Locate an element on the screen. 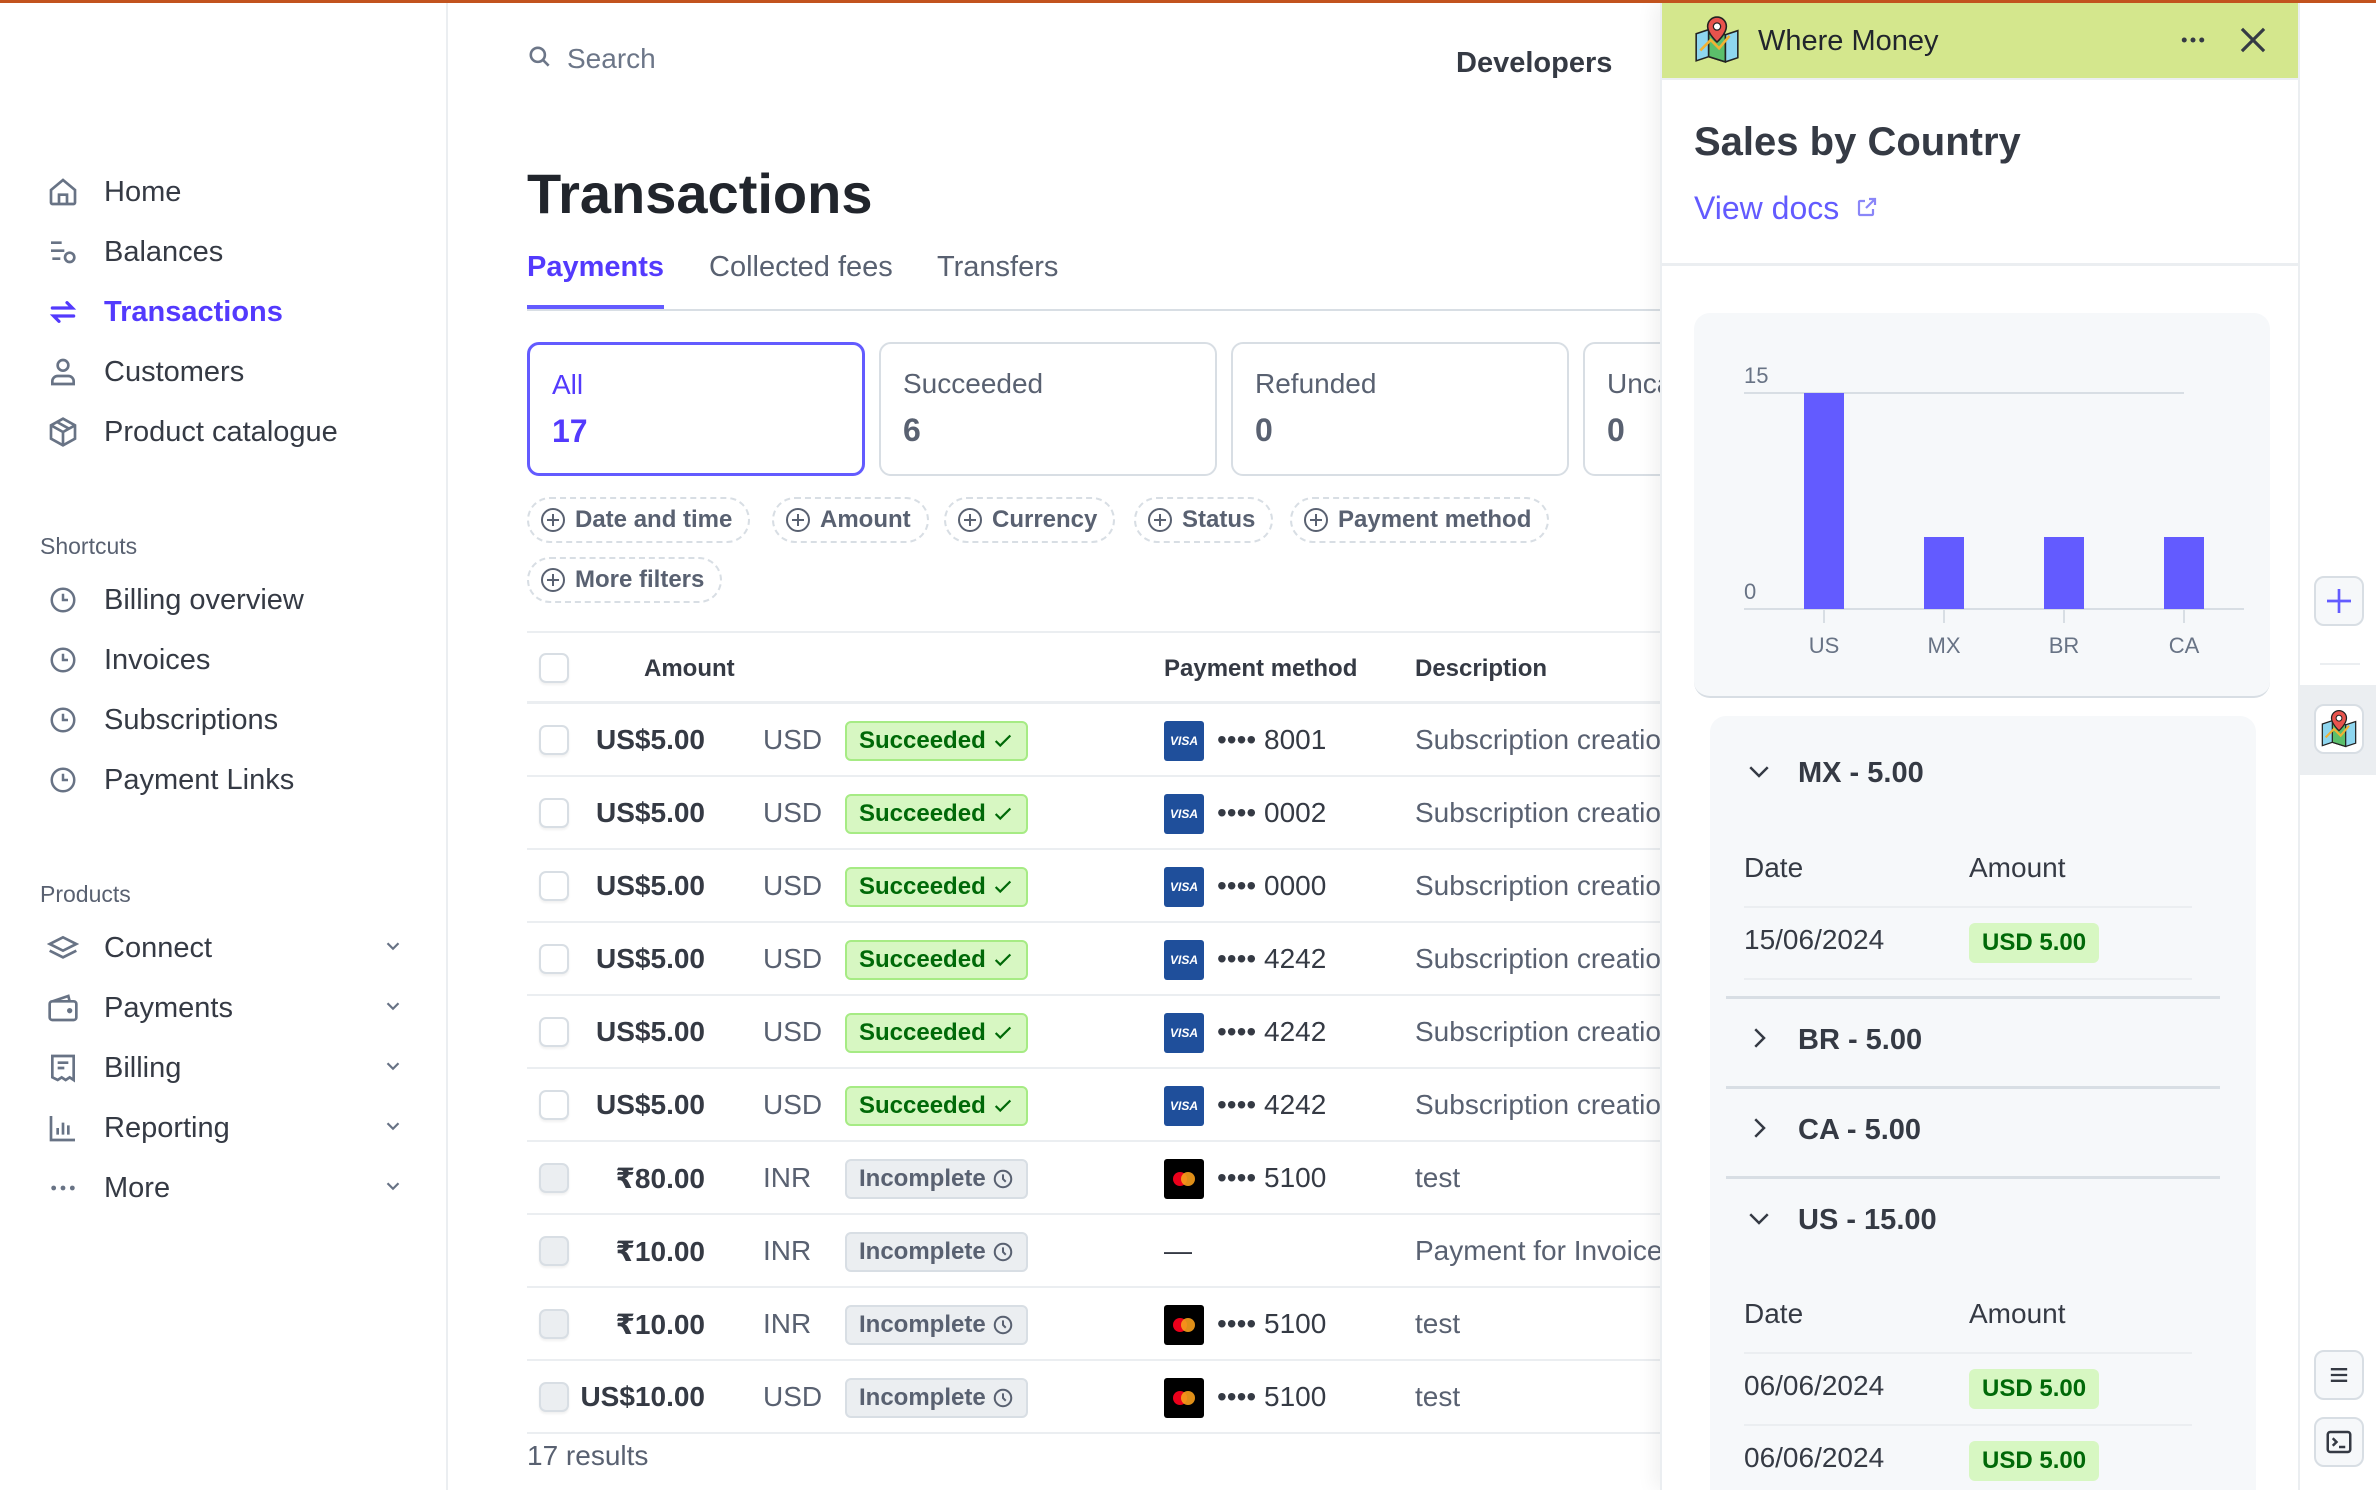 This screenshot has width=2376, height=1490. filter-payment-method: Payment method is located at coordinates (1420, 520).